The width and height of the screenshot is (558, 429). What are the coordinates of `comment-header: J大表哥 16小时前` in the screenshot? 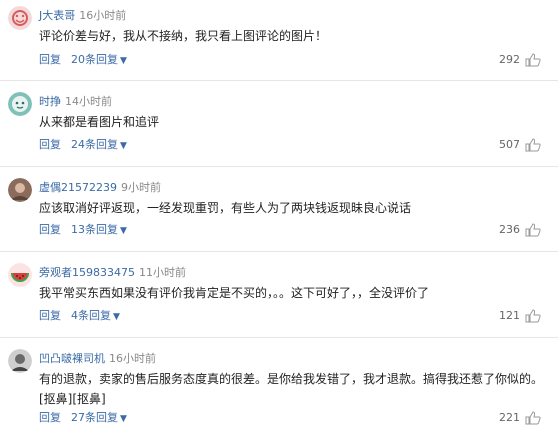 It's located at (82, 16).